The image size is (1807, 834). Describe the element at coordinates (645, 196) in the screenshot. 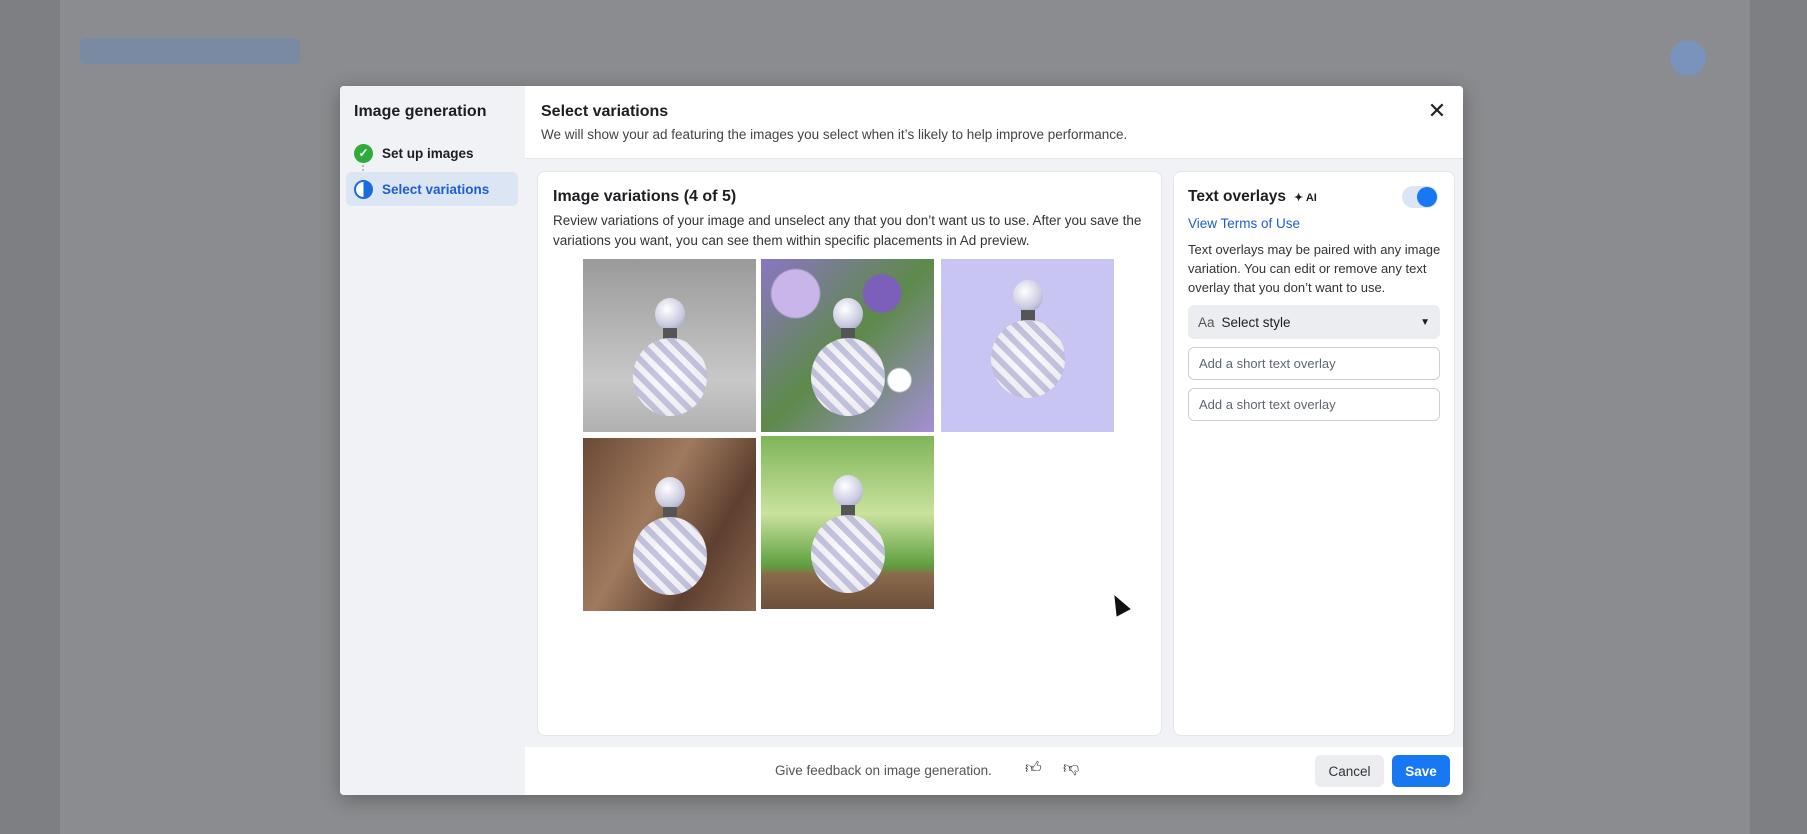

I see `variations-title: Image variations (4 of 5)` at that location.